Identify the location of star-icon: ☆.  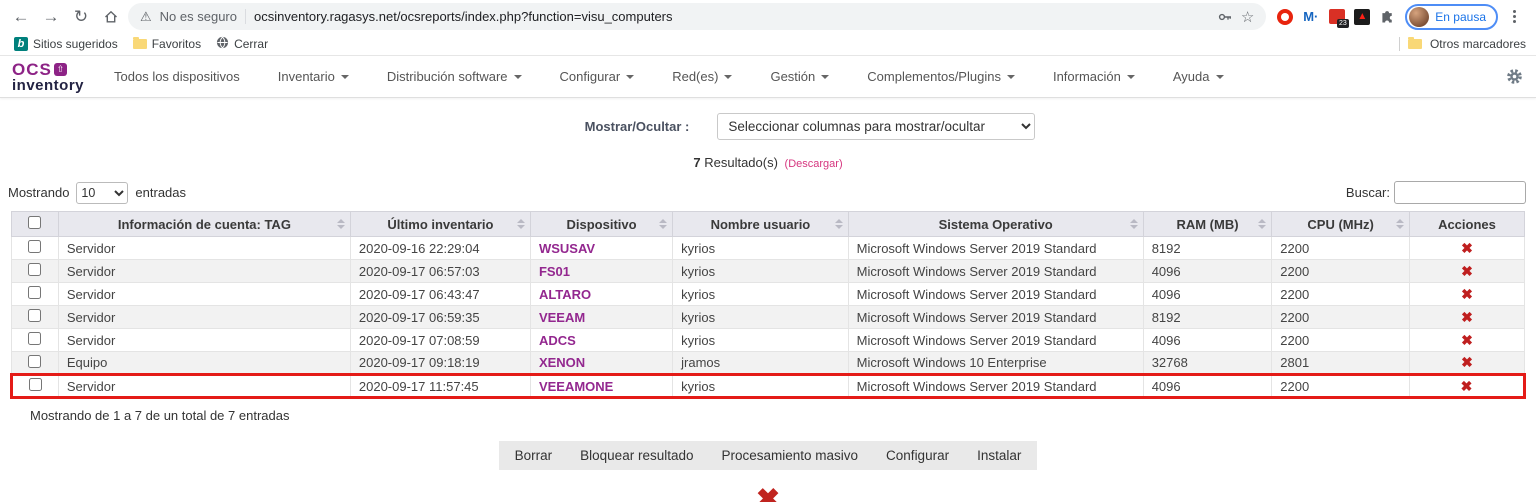
(1247, 17).